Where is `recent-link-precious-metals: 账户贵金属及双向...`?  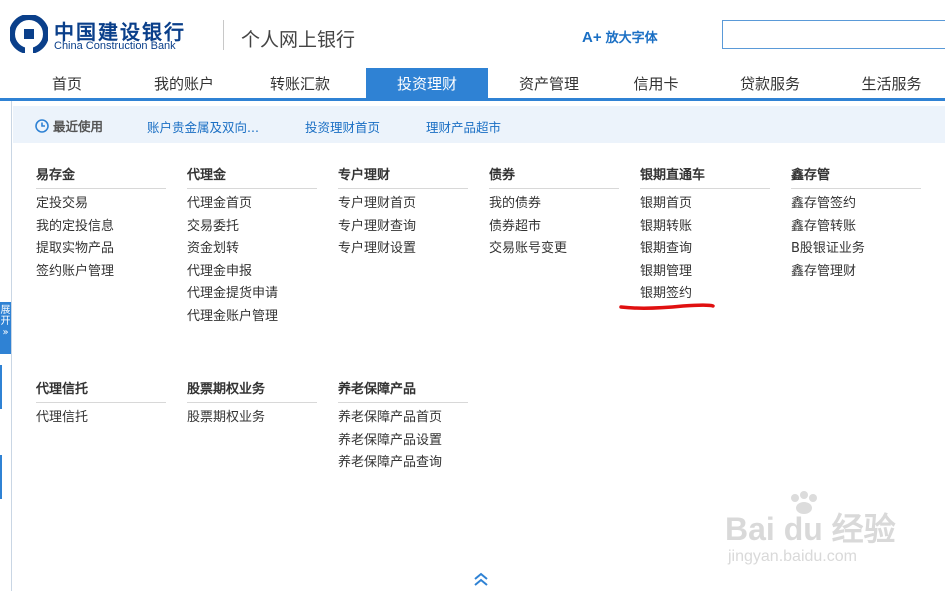 recent-link-precious-metals: 账户贵金属及双向... is located at coordinates (203, 126).